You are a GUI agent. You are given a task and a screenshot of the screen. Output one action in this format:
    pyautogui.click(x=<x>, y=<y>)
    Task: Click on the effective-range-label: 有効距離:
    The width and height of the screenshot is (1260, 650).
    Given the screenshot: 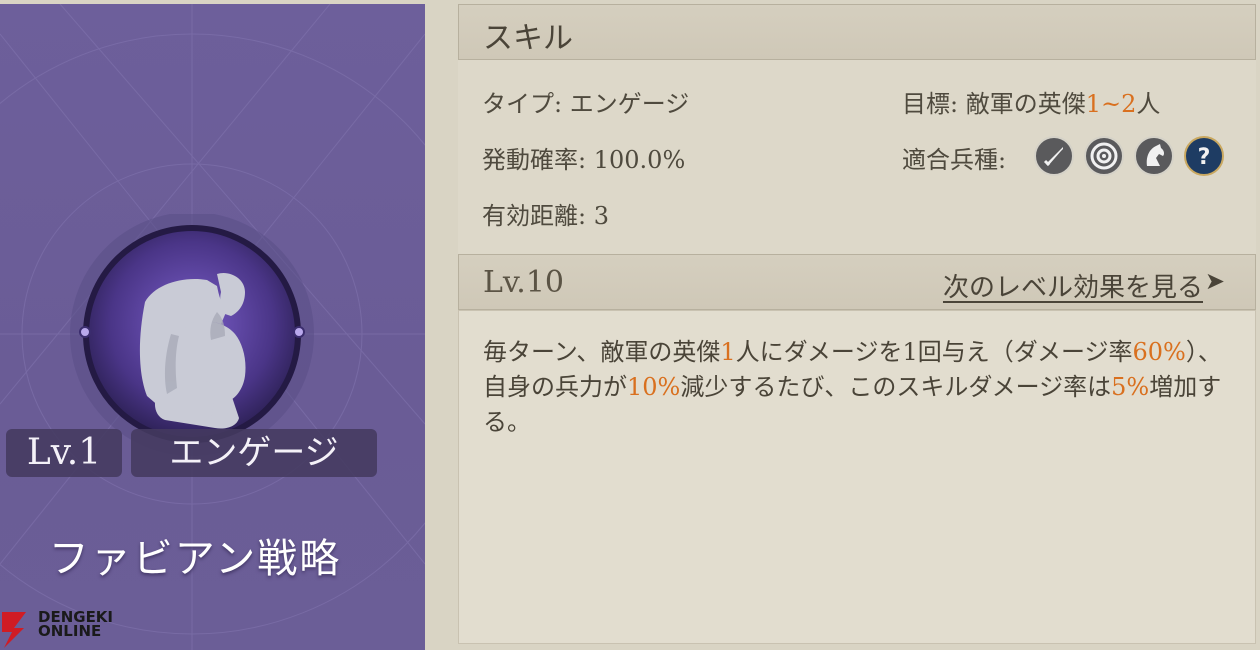 What is the action you would take?
    pyautogui.click(x=534, y=216)
    